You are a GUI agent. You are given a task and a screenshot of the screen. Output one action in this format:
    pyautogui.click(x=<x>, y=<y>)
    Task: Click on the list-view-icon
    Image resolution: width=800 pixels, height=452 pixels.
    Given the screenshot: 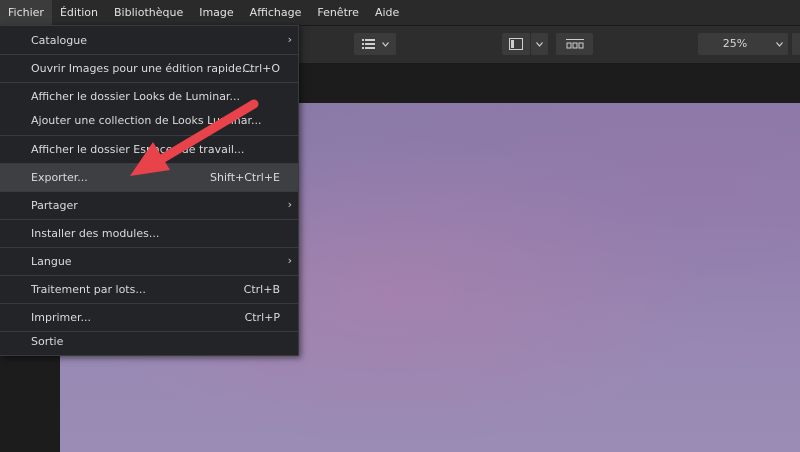 What is the action you would take?
    pyautogui.click(x=368, y=44)
    